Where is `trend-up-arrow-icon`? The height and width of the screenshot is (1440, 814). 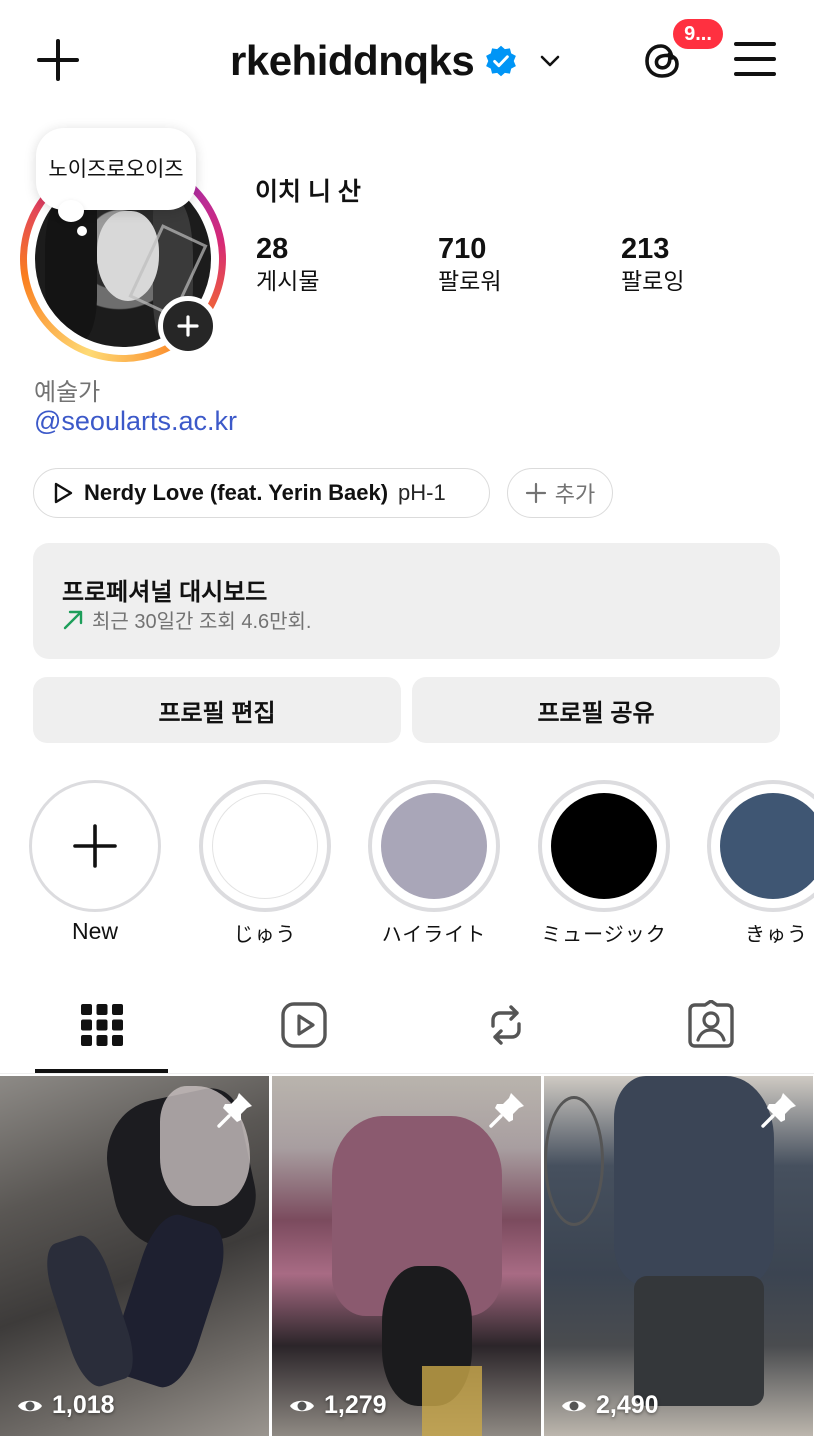 trend-up-arrow-icon is located at coordinates (73, 619).